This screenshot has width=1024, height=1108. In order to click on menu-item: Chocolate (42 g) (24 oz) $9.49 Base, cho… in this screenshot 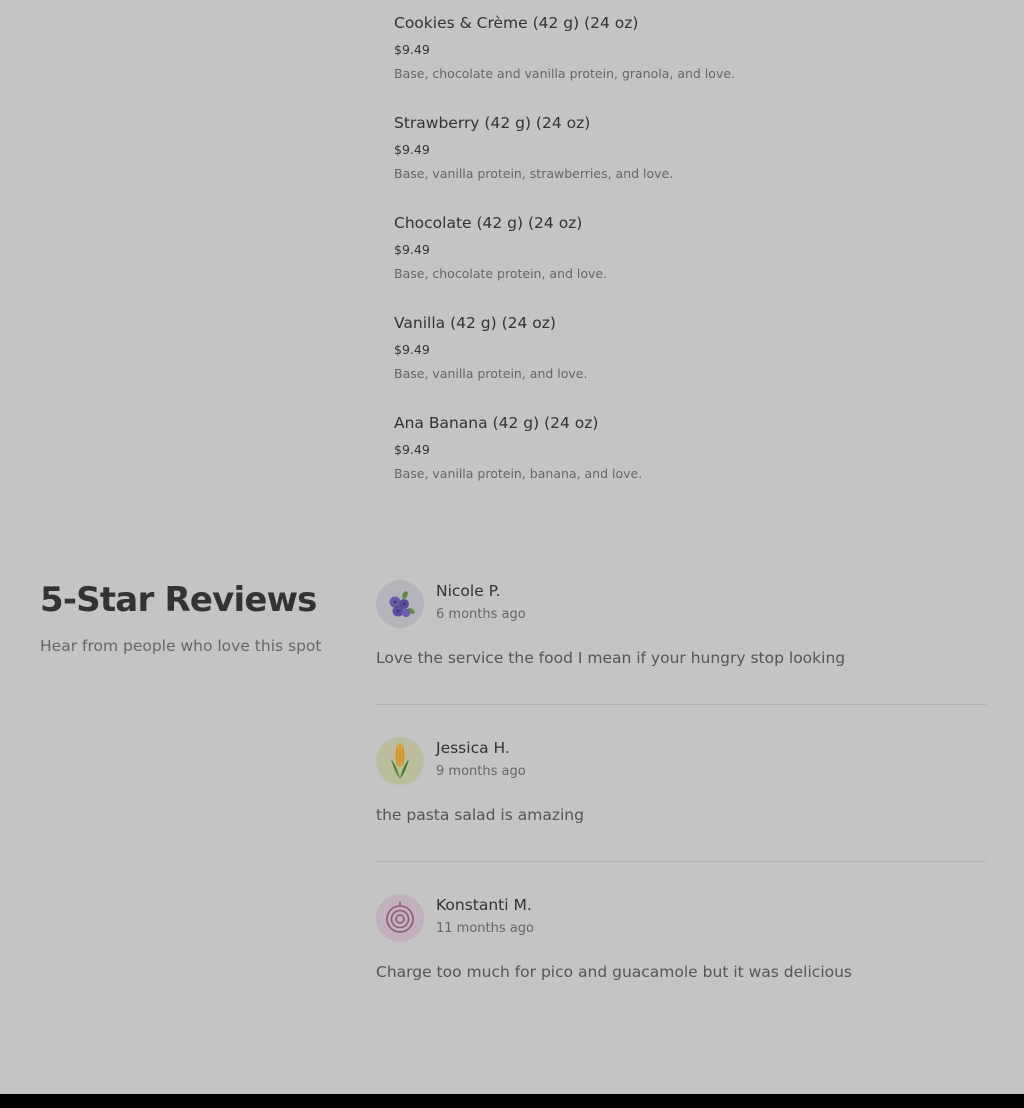, I will do `click(694, 250)`.